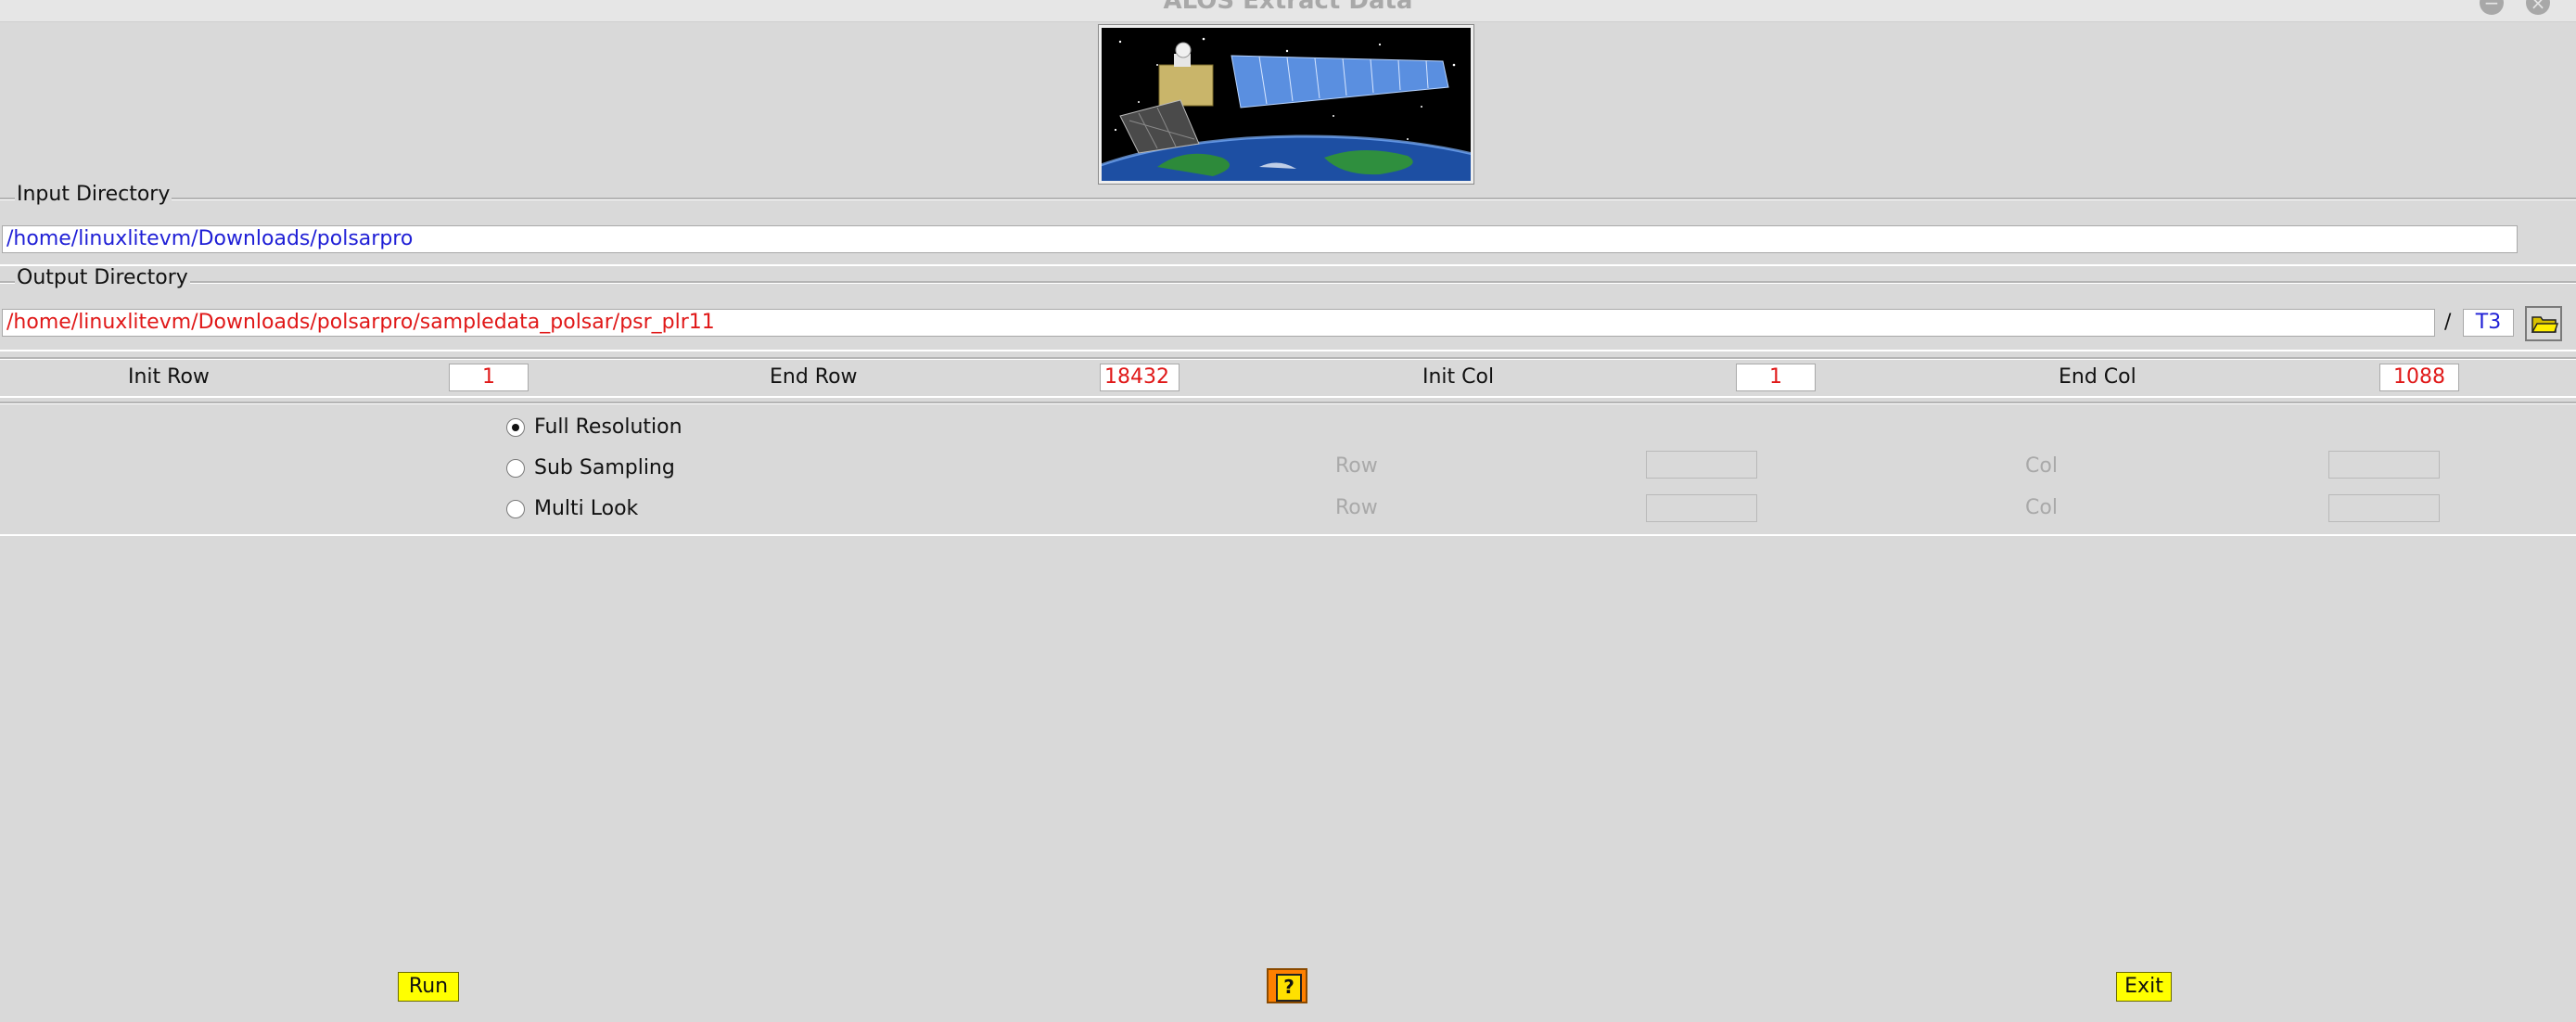  What do you see at coordinates (1288, 7) in the screenshot?
I see `window-title: ALOS Extract Data` at bounding box center [1288, 7].